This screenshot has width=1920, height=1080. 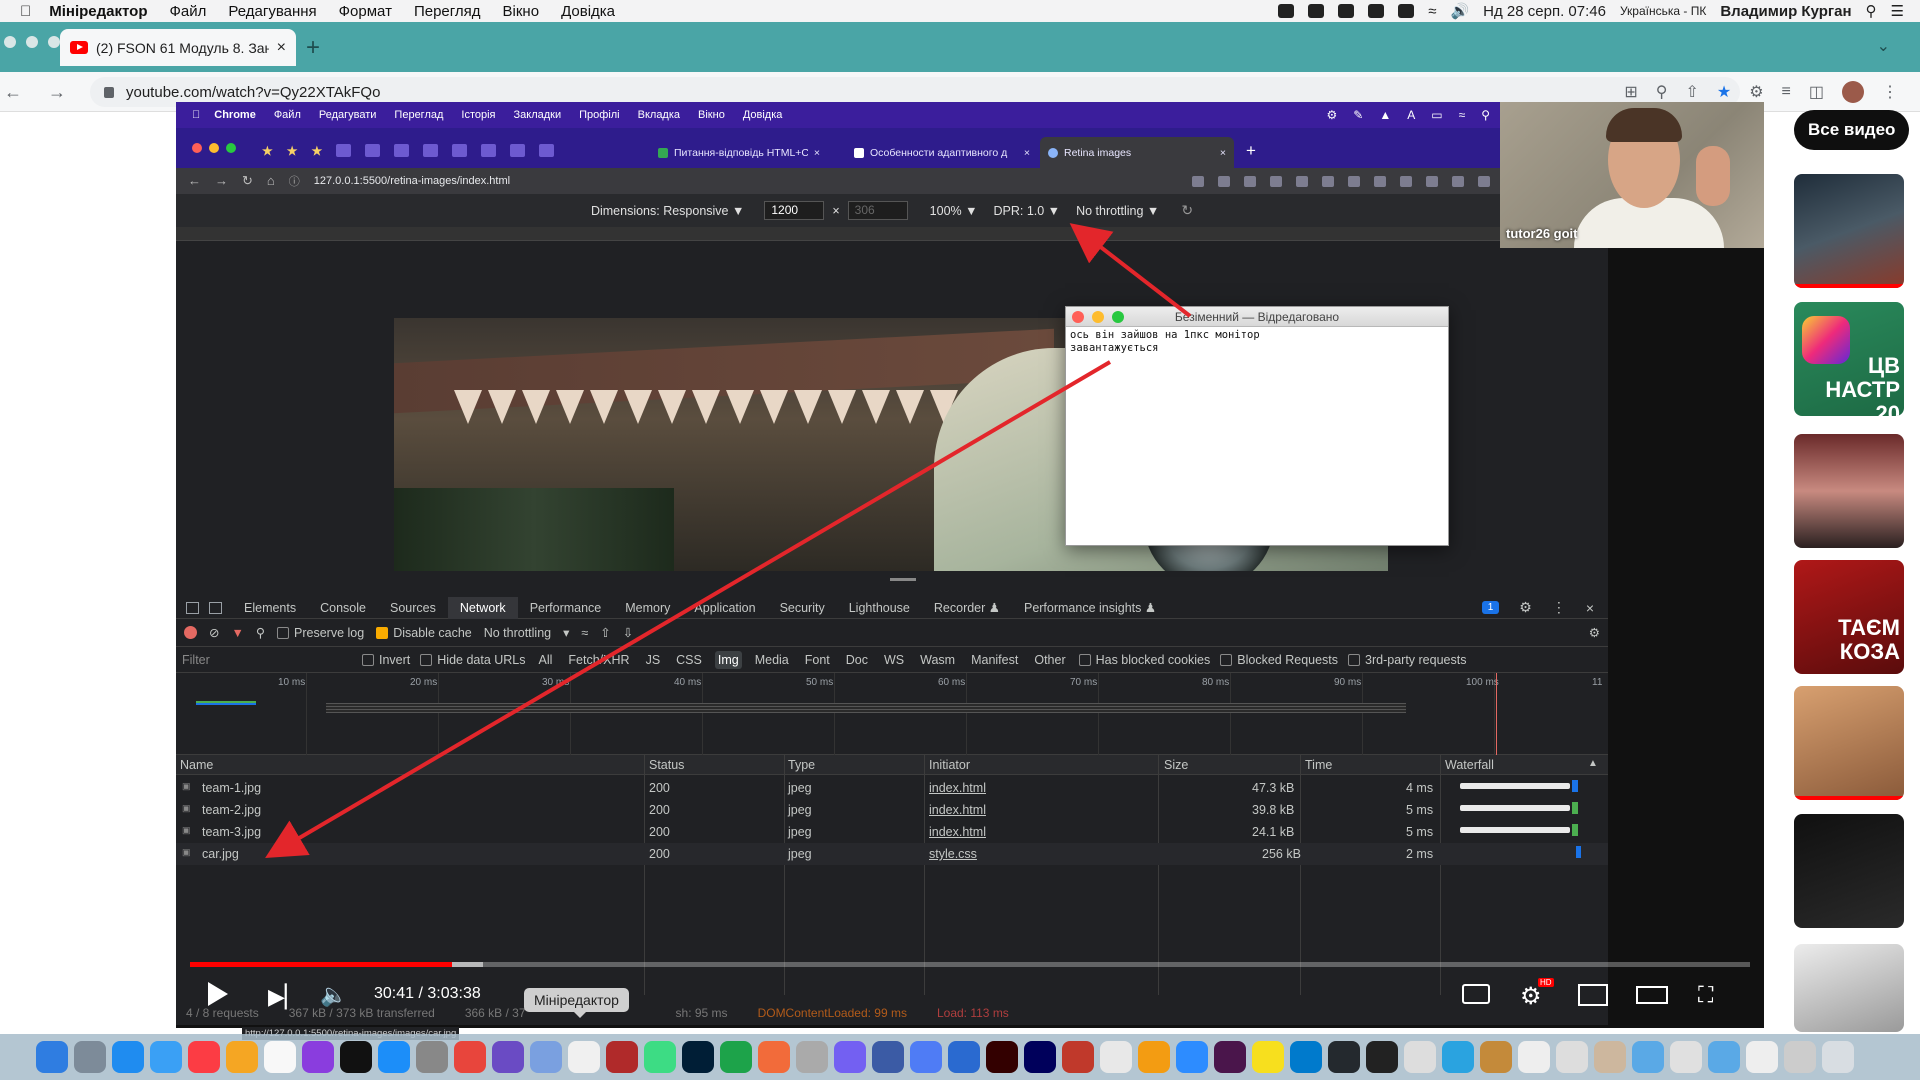 What do you see at coordinates (98, 11) in the screenshot?
I see `menu-app-name: Мініредактор` at bounding box center [98, 11].